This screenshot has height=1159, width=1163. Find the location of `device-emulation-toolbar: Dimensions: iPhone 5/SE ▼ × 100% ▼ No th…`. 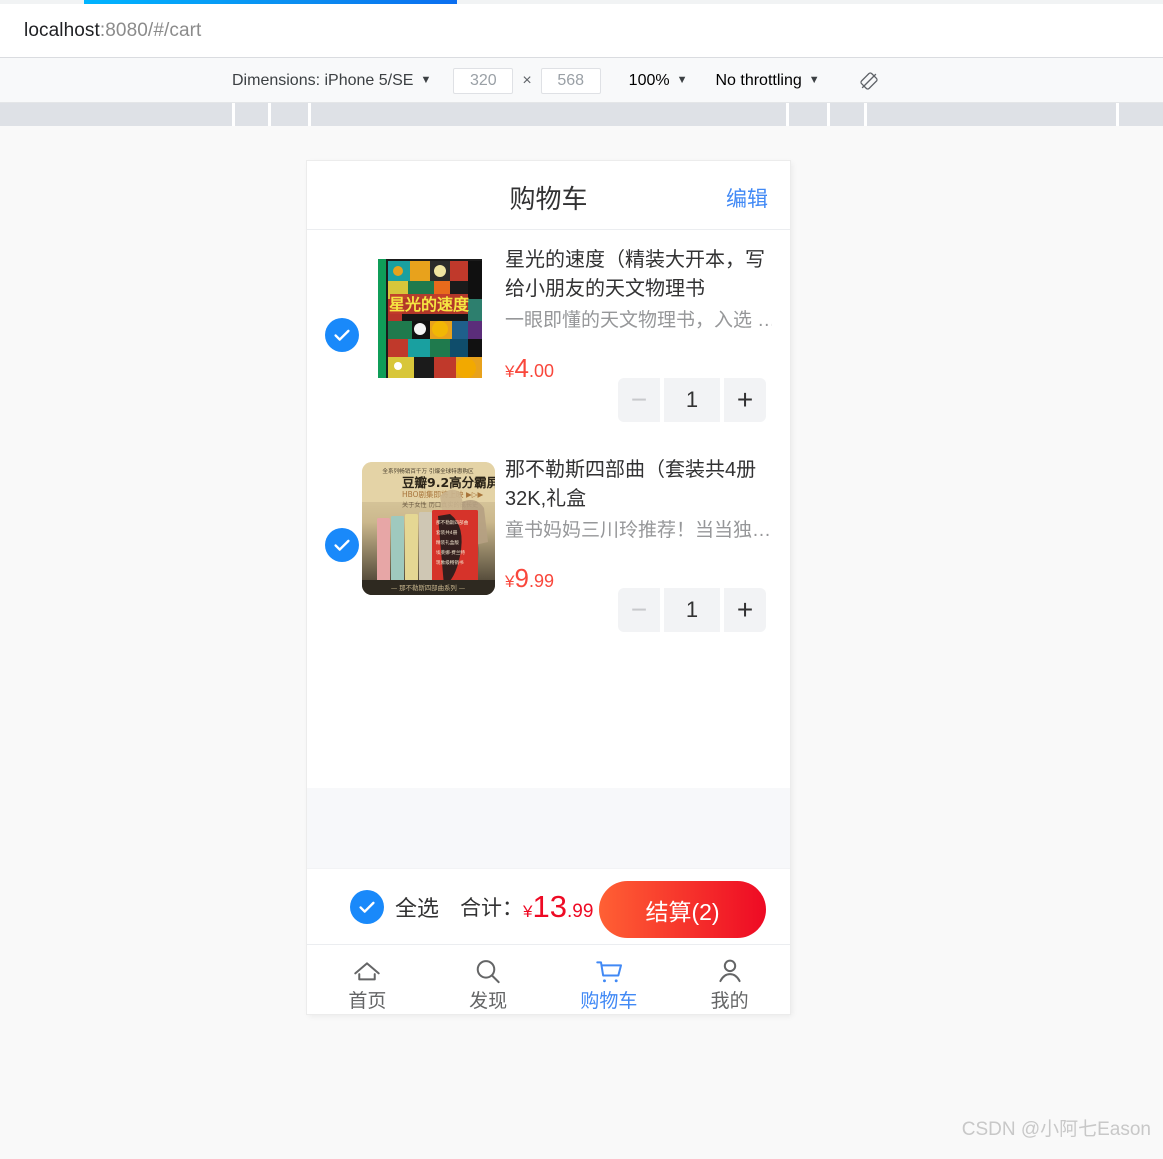

device-emulation-toolbar: Dimensions: iPhone 5/SE ▼ × 100% ▼ No th… is located at coordinates (581, 80).